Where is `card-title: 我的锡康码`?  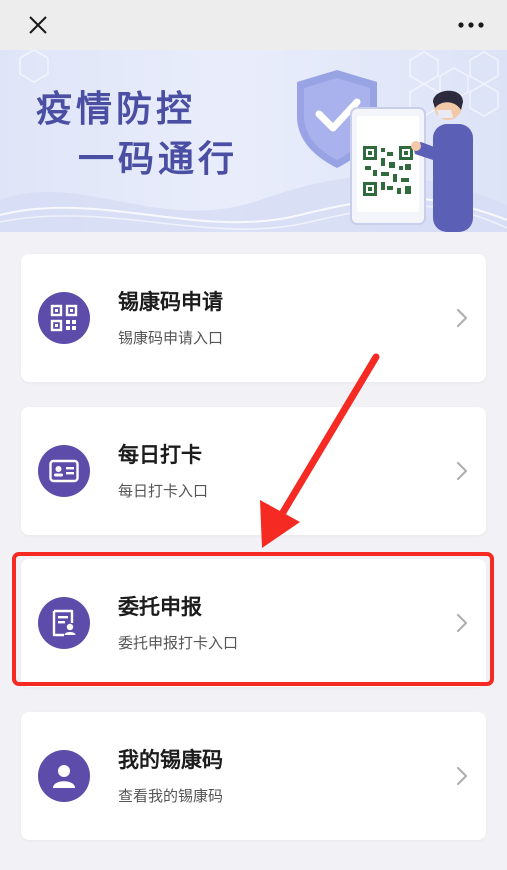 card-title: 我的锡康码 is located at coordinates (170, 760).